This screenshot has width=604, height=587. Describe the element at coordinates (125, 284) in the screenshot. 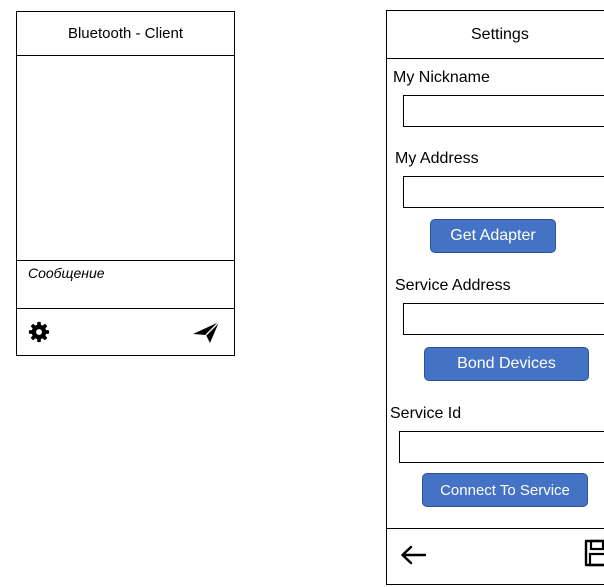

I see `message-input: Сообщение` at that location.